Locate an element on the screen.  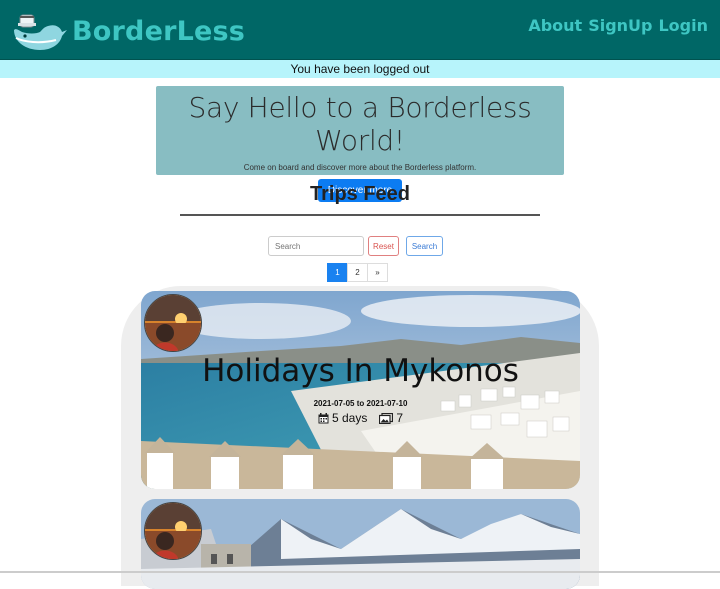
pagination: 1 2 » is located at coordinates (357, 272).